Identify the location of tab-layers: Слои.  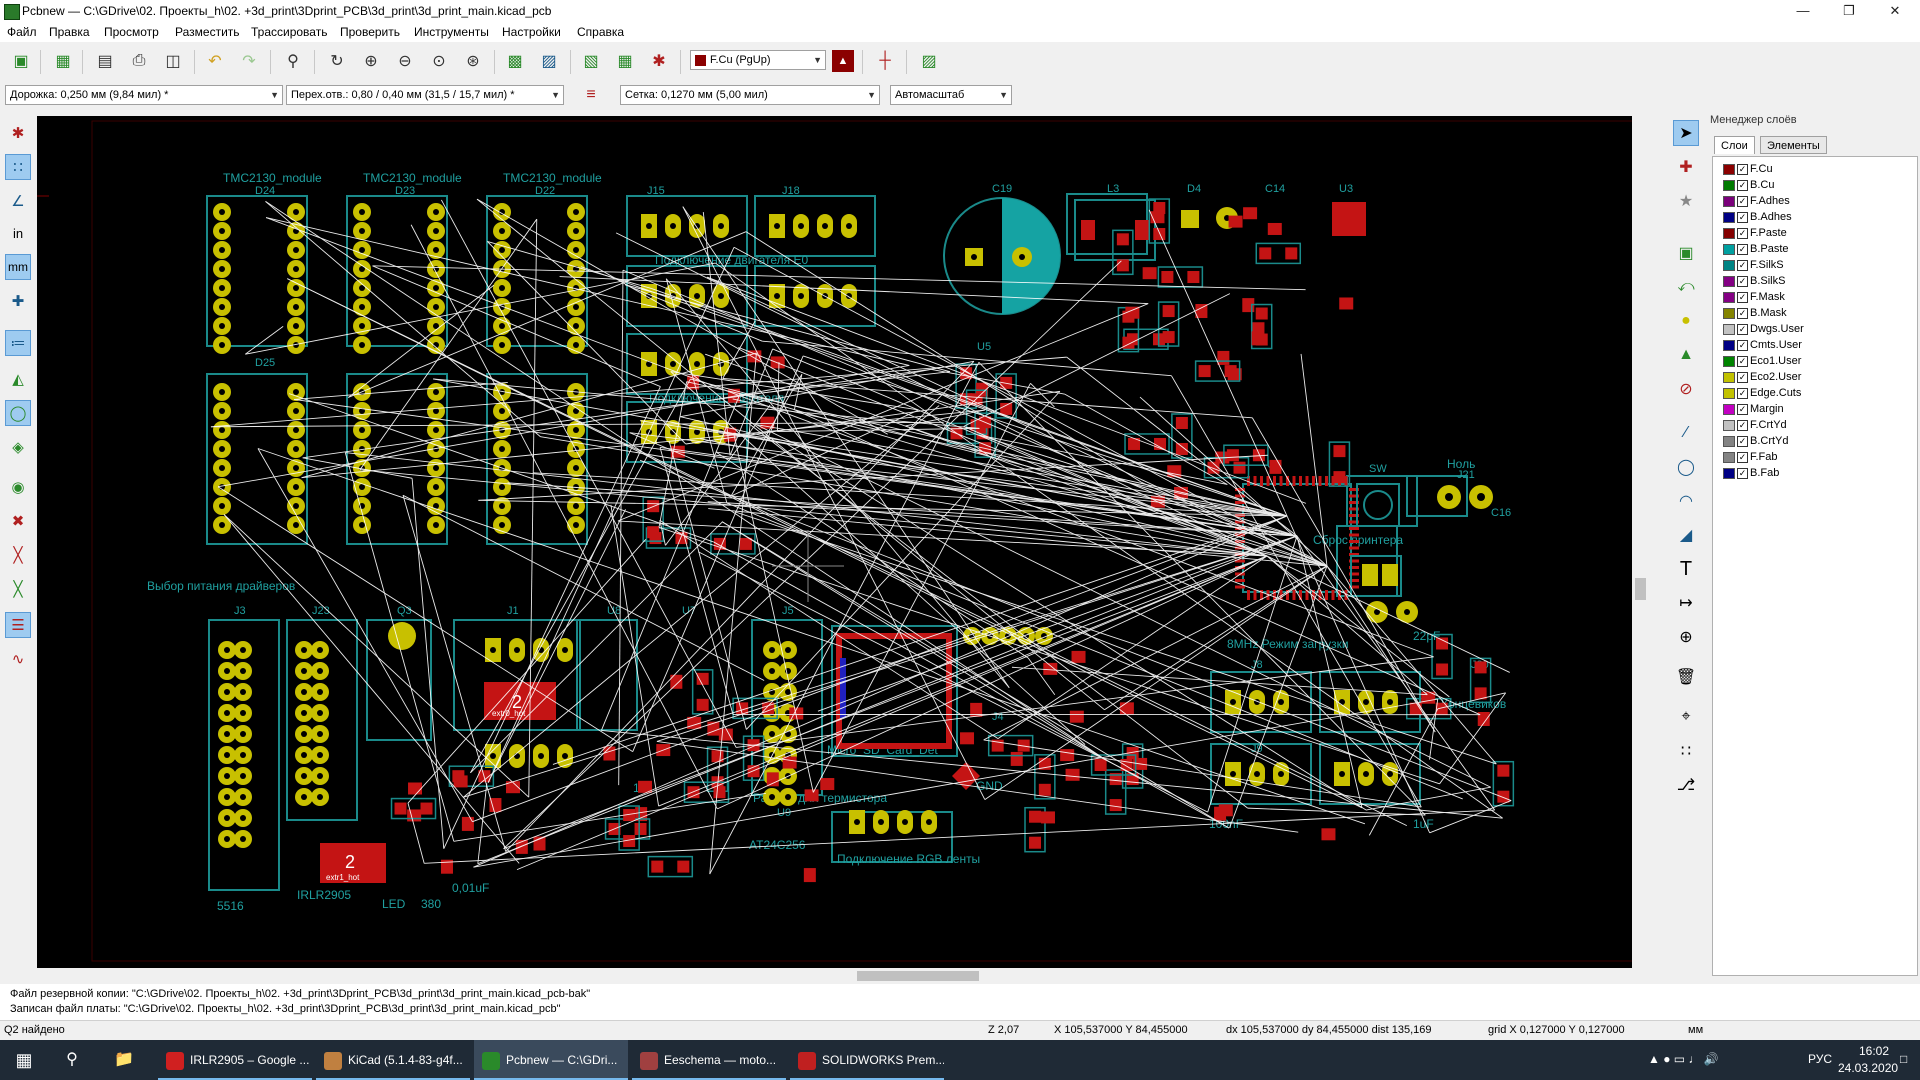
(1734, 145).